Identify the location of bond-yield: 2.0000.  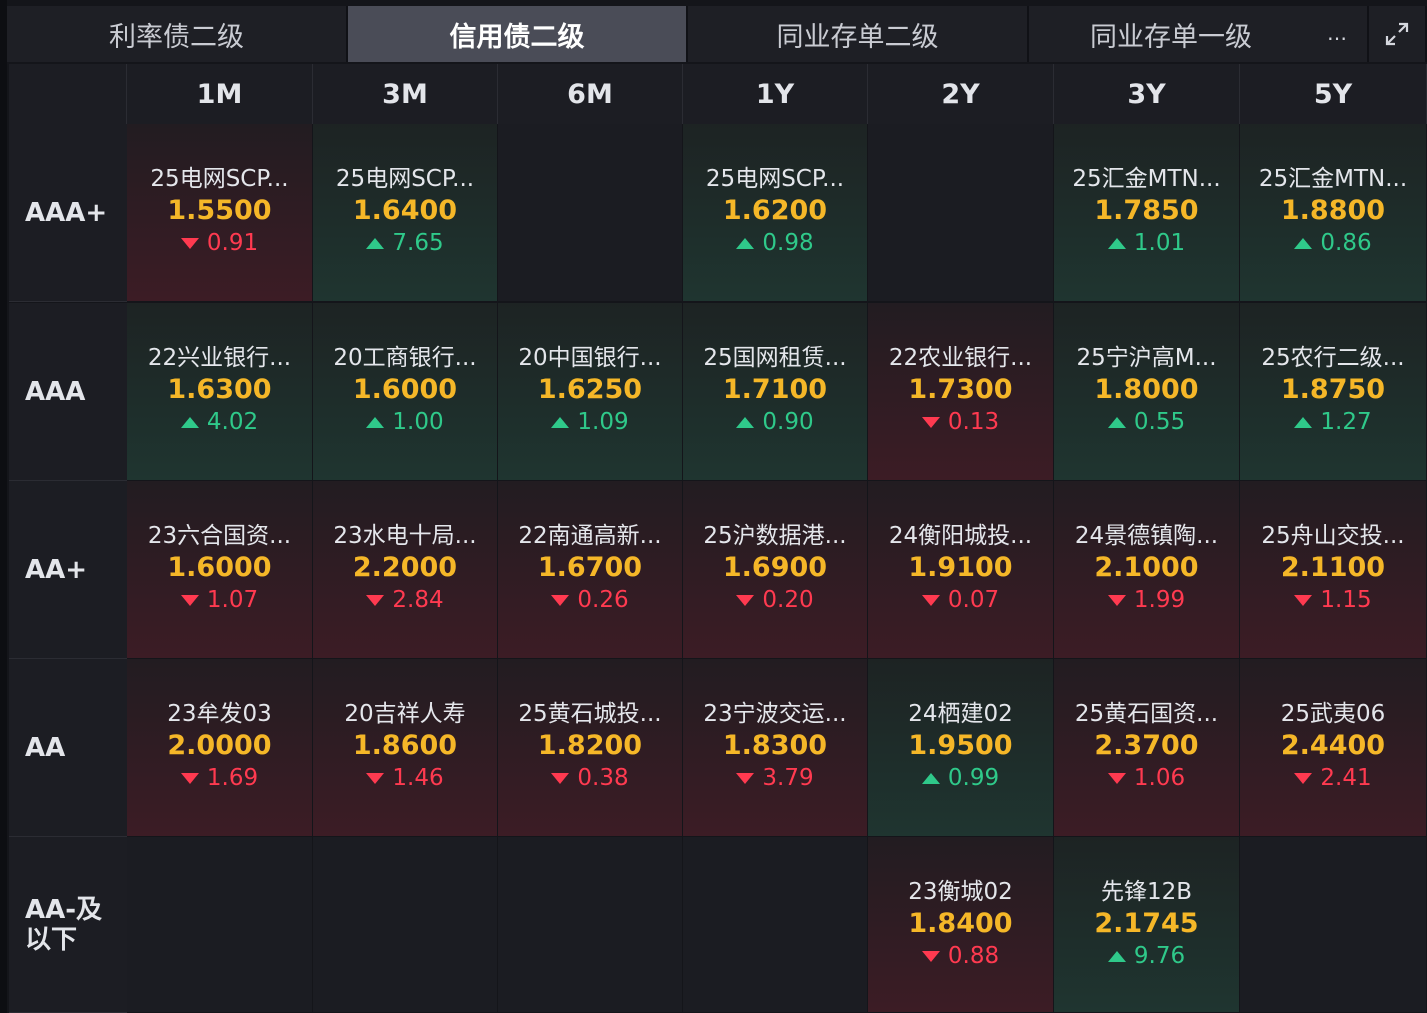
(219, 745).